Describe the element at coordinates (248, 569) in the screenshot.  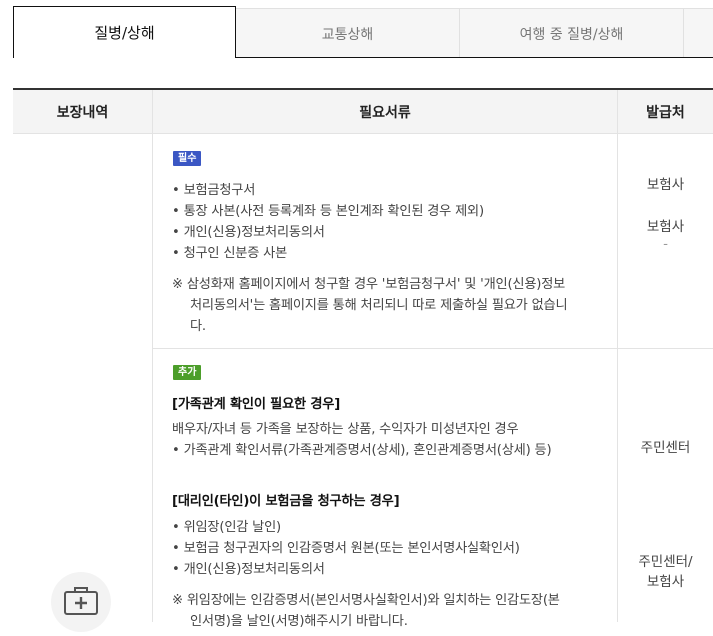
I see `proxy-item: • 개인(신용)정보처리동의서` at that location.